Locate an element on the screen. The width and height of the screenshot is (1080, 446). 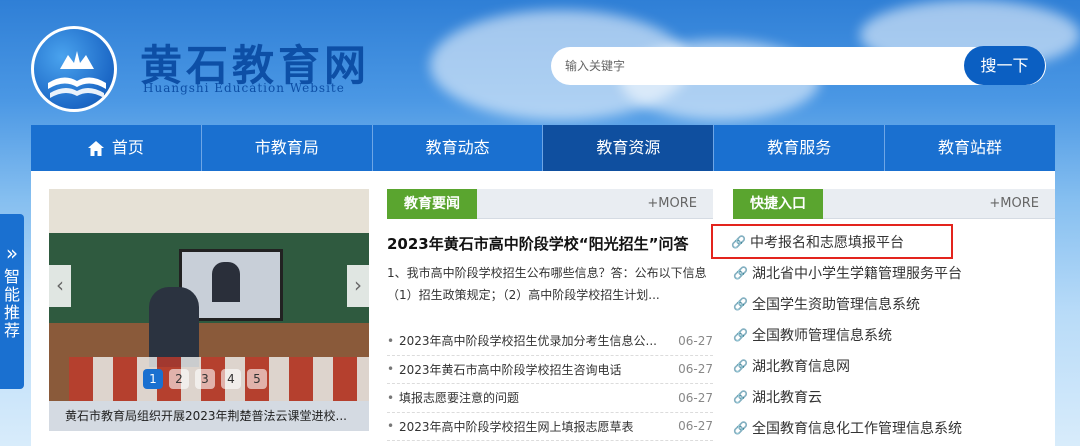
book-logo-icon is located at coordinates (77, 74).